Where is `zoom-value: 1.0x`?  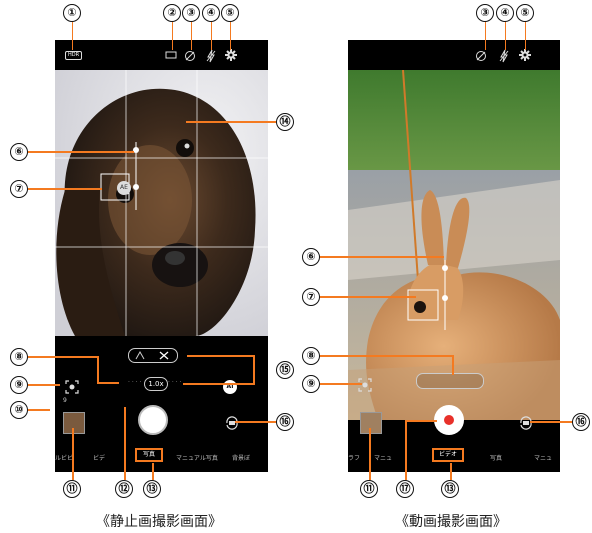
zoom-value: 1.0x is located at coordinates (156, 384).